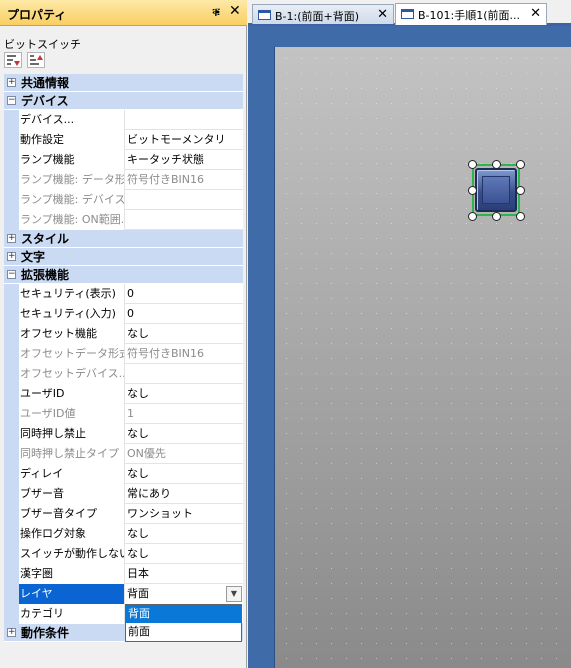  Describe the element at coordinates (496, 216) in the screenshot. I see `resize-handle-s` at that location.